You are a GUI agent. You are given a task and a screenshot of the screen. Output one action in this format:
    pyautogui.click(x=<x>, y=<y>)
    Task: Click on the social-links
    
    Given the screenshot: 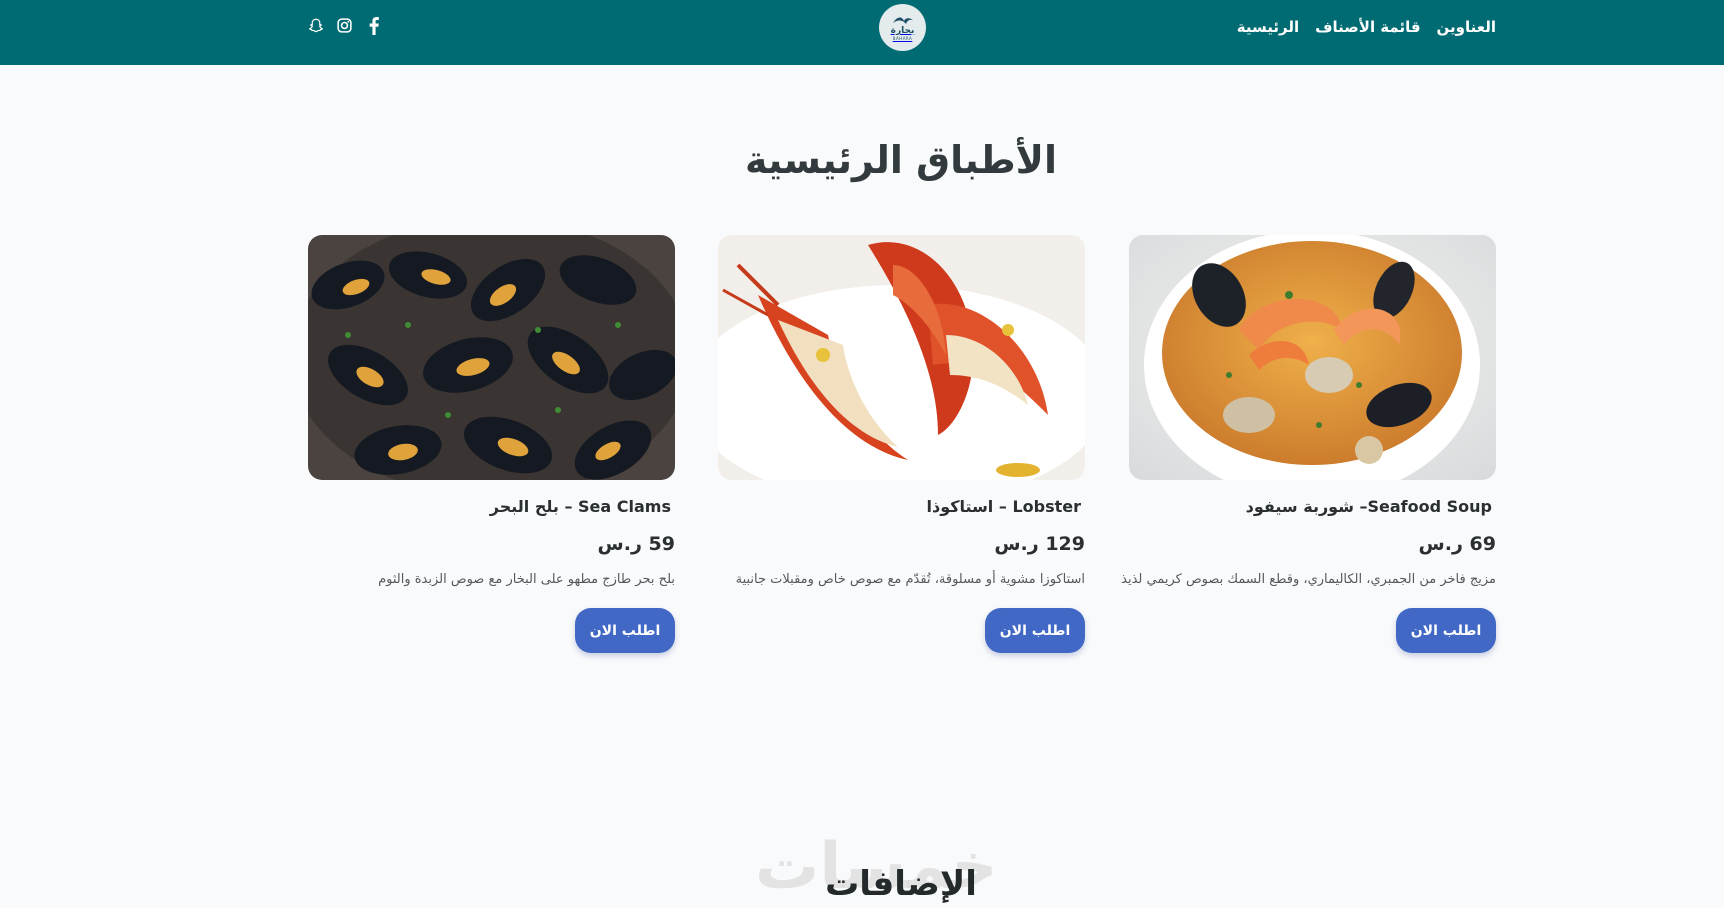 What is the action you would take?
    pyautogui.click(x=344, y=25)
    